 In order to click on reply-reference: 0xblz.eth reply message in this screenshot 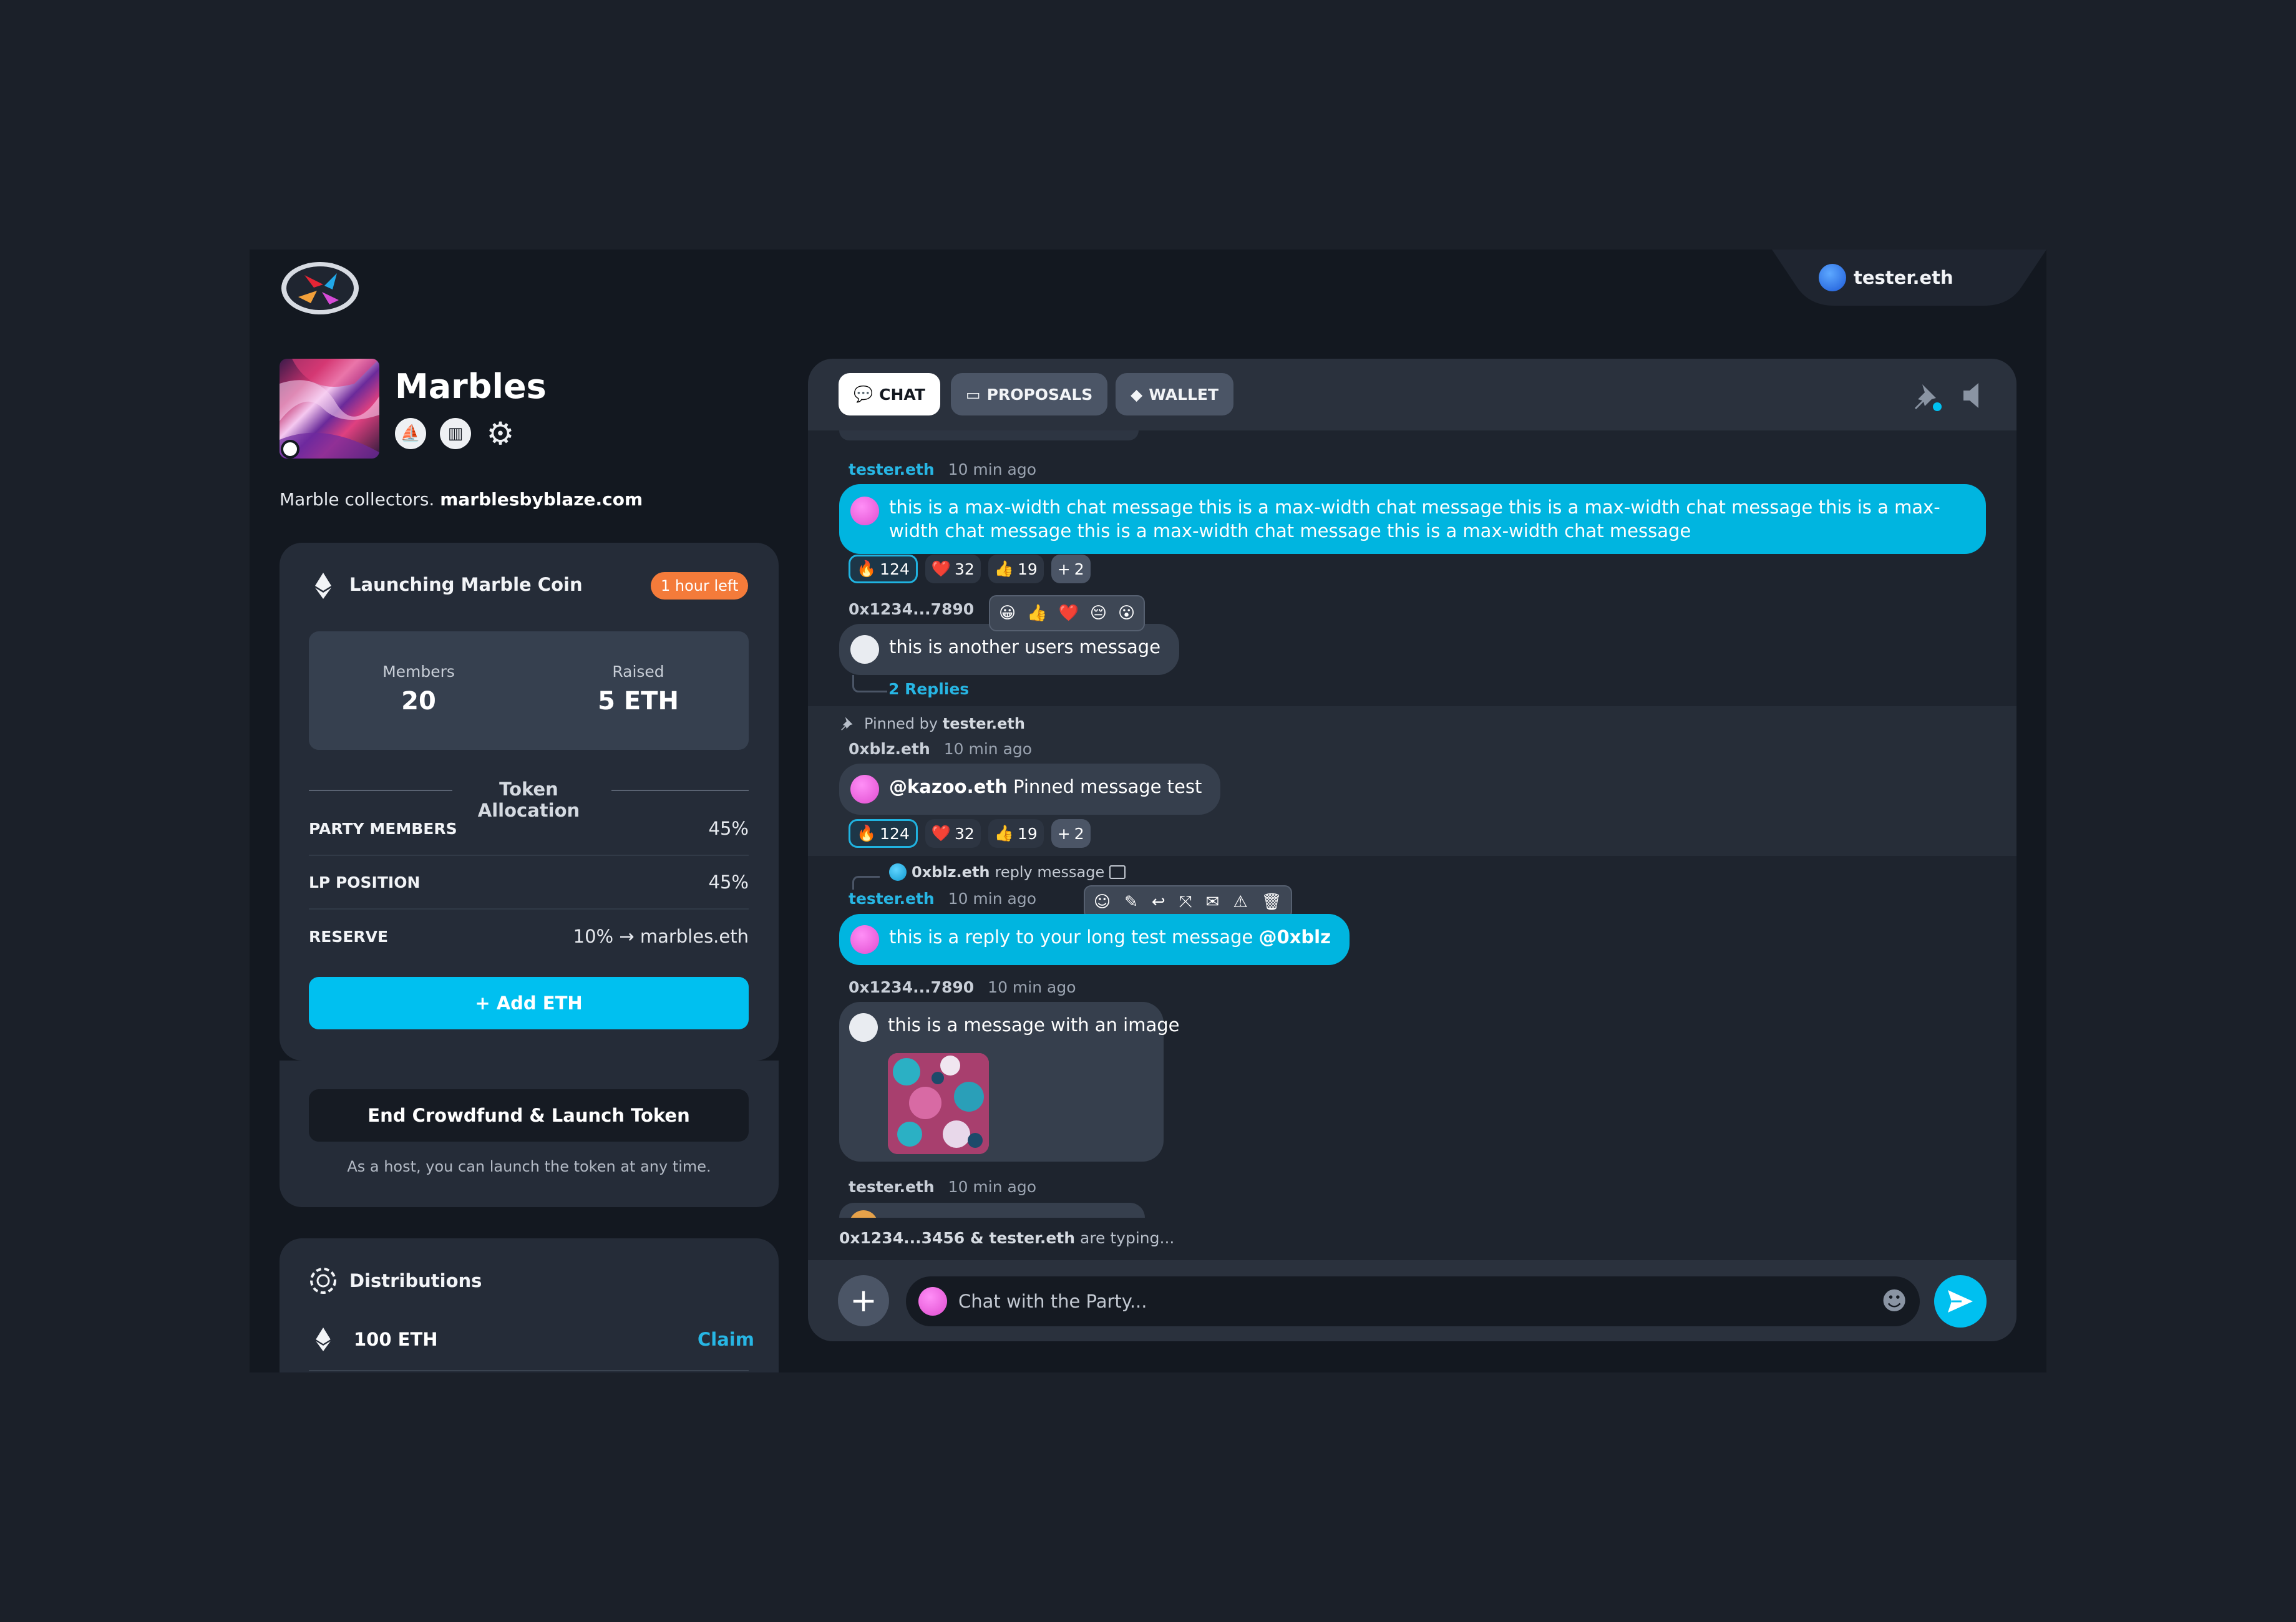, I will do `click(1007, 872)`.